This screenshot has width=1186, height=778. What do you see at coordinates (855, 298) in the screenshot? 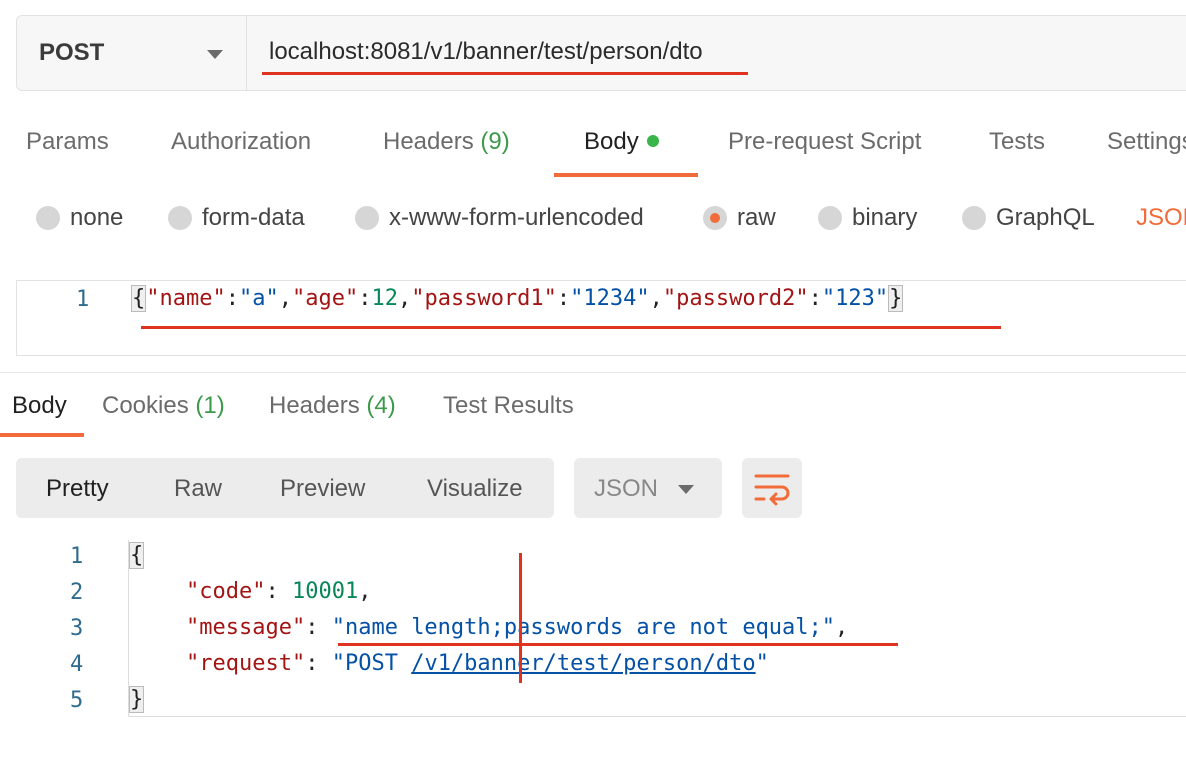
I see `json-string: "123"` at bounding box center [855, 298].